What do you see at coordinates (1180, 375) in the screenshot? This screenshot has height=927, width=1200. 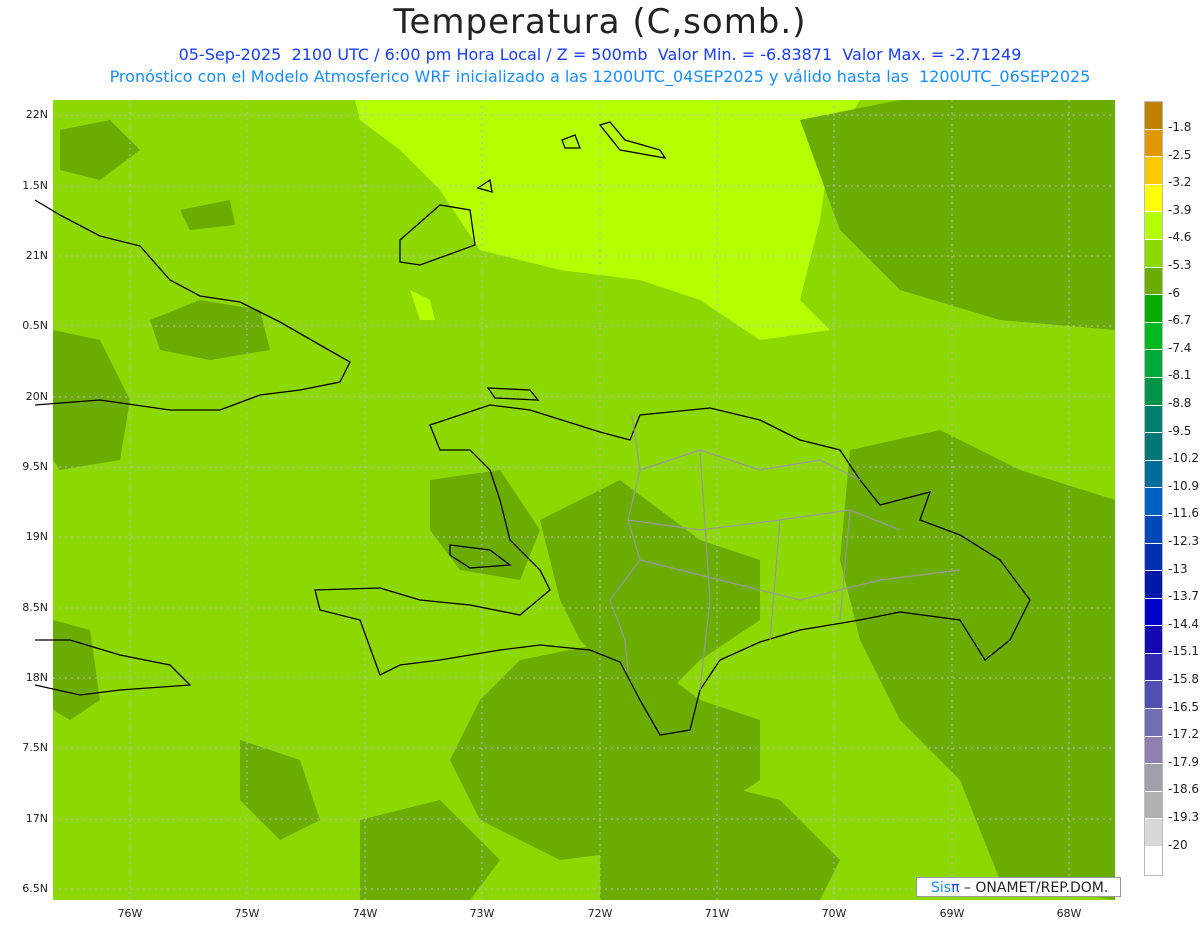 I see `colorbar-label: -8.1` at bounding box center [1180, 375].